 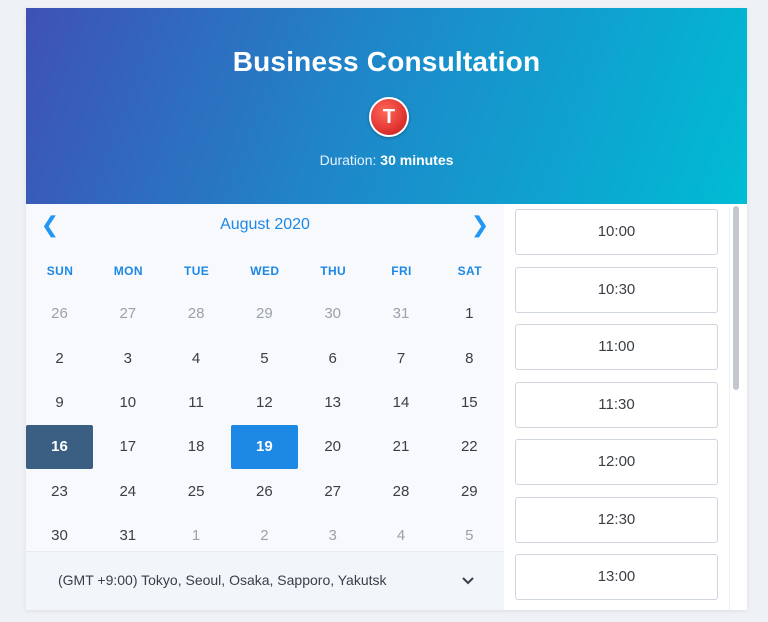 I want to click on duration-value: 30 minutes, so click(x=417, y=160).